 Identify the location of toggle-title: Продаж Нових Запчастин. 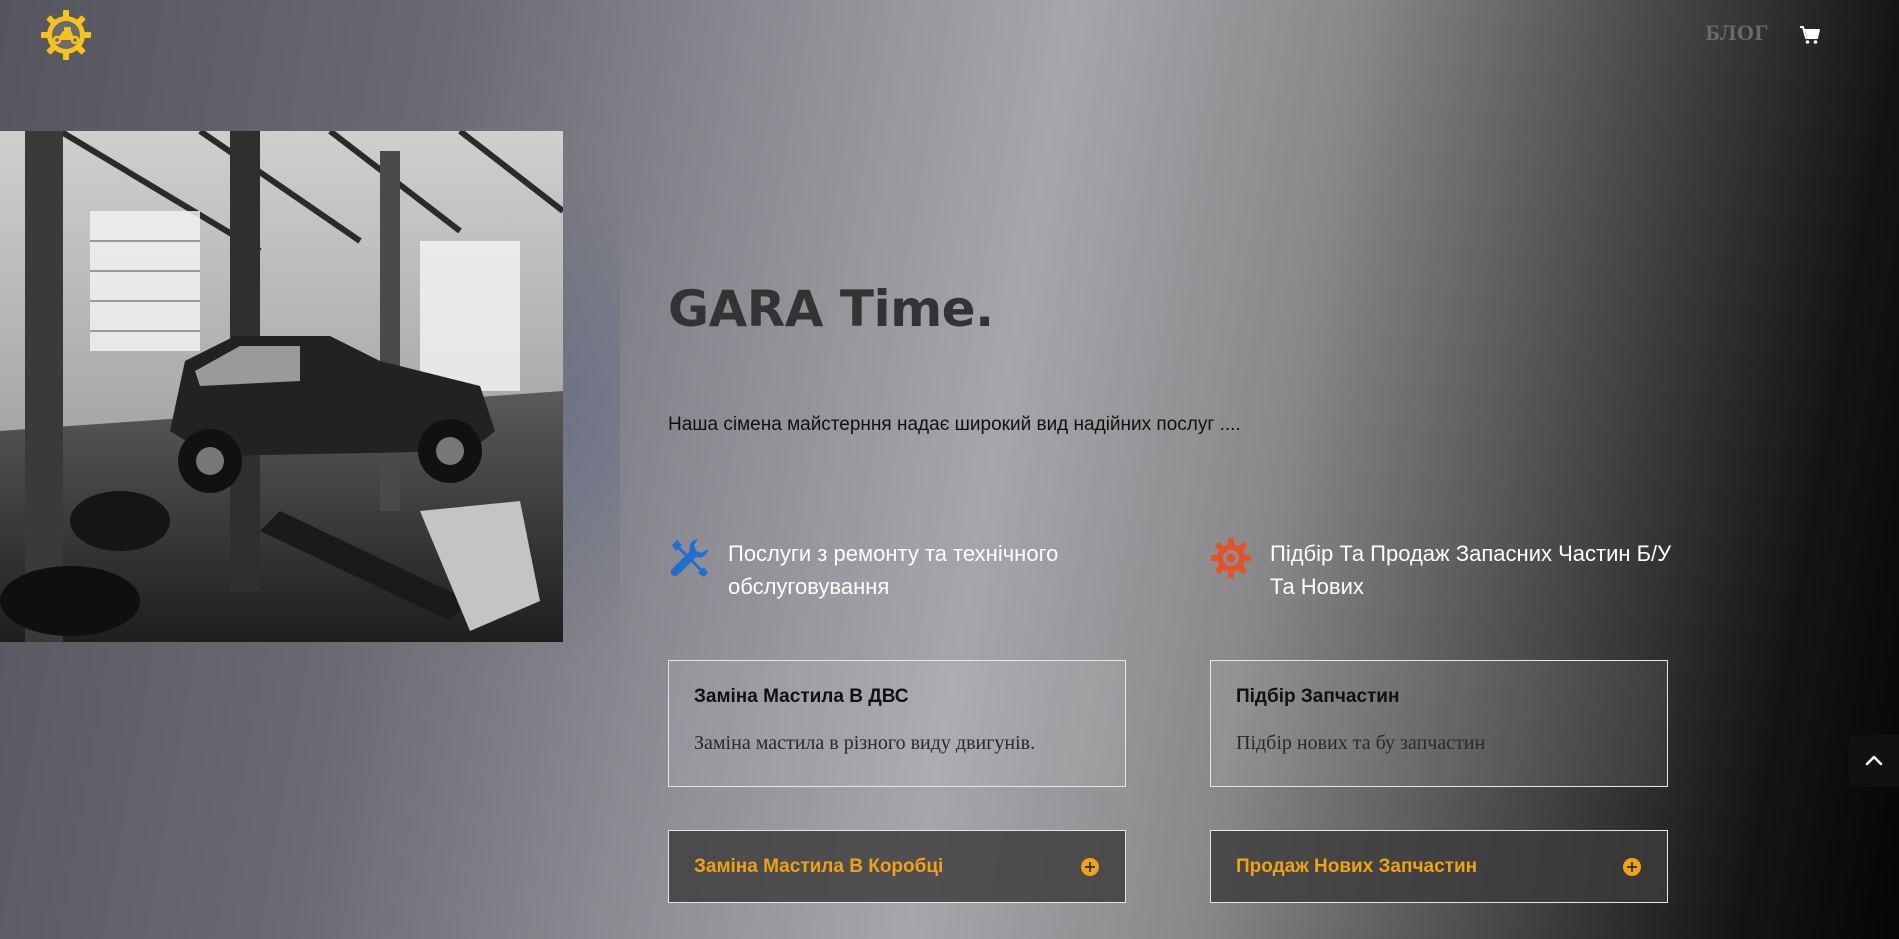
(1357, 866).